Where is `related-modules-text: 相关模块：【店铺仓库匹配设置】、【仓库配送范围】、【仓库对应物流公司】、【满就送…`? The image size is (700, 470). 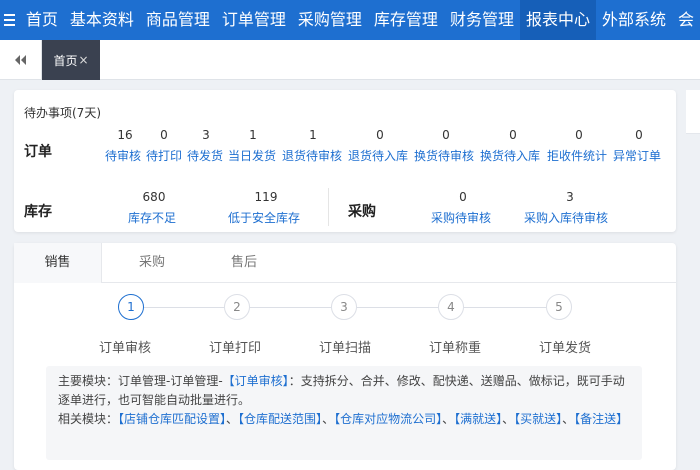
related-modules-text: 相关模块：【店铺仓库匹配设置】、【仓库配送范围】、【仓库对应物流公司】、【满就送… is located at coordinates (344, 419).